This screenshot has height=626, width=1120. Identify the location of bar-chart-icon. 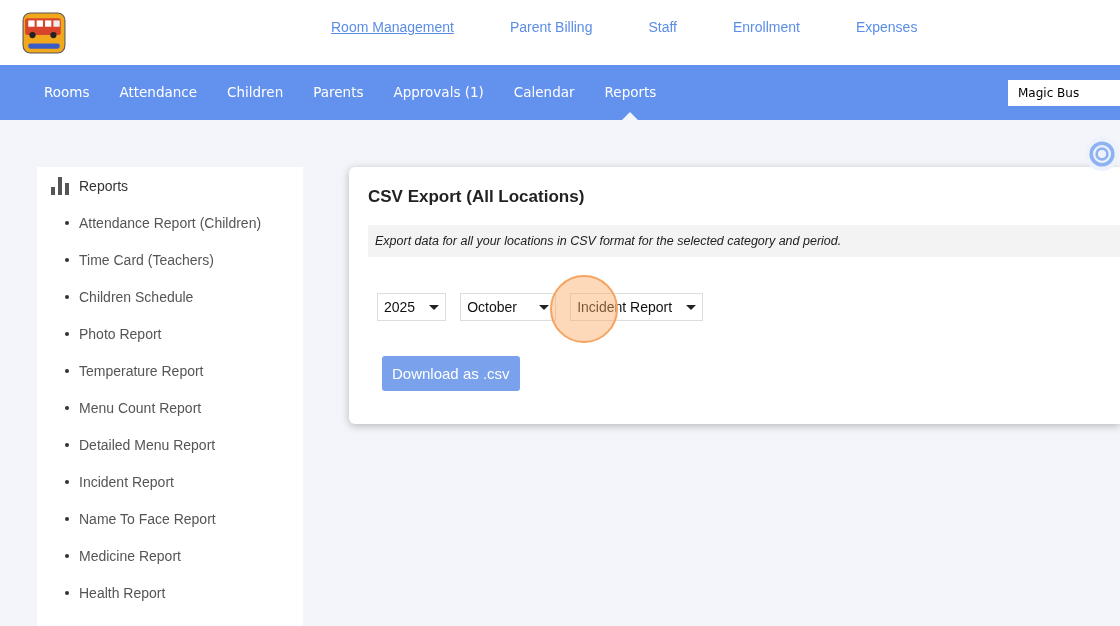
(60, 186).